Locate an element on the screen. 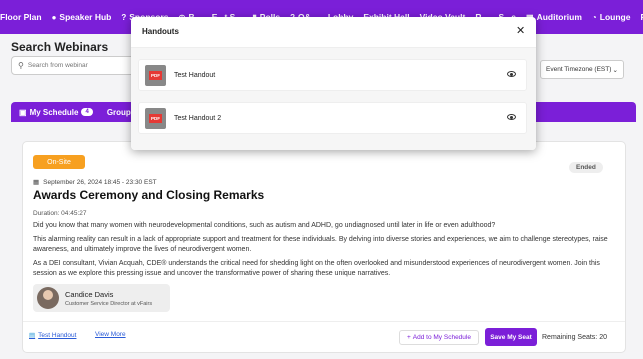 Image resolution: width=643 pixels, height=359 pixels. handout-row: Test Handout 2 is located at coordinates (332, 118).